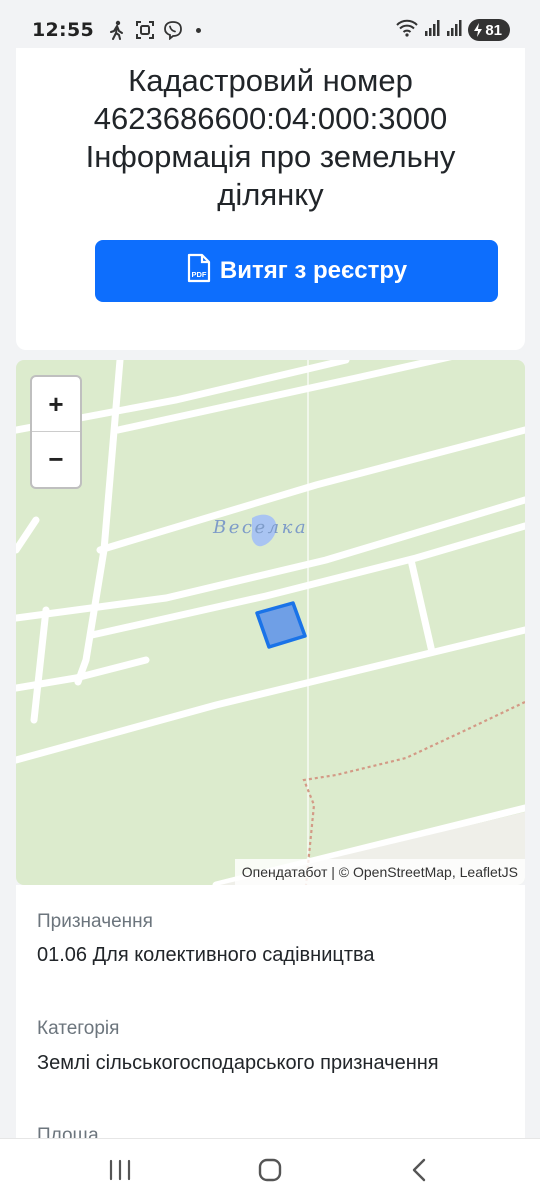 This screenshot has height=1200, width=540. Describe the element at coordinates (270, 156) in the screenshot. I see `title-line: Інформація про земельну` at that location.